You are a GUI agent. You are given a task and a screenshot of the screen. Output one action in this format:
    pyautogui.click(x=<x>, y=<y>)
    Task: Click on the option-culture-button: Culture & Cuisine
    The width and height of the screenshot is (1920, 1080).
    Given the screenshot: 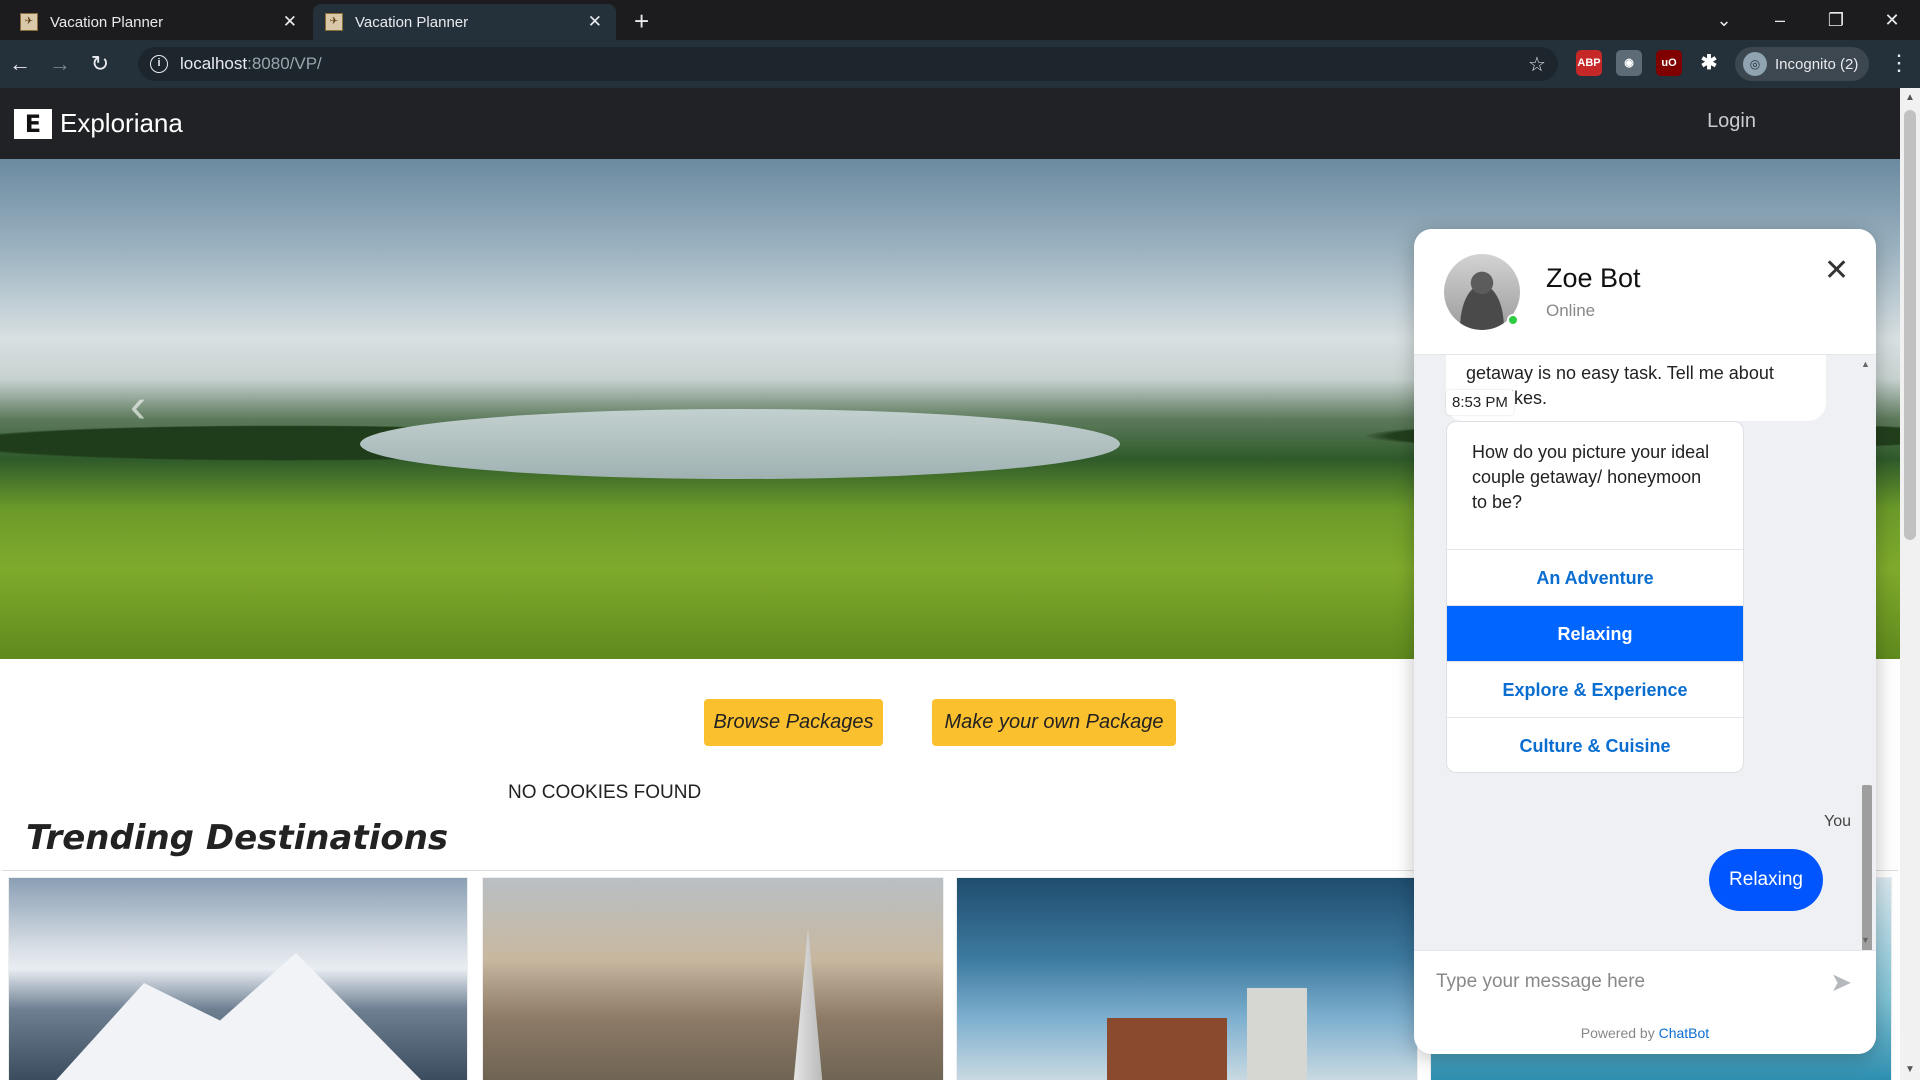 What is the action you would take?
    pyautogui.click(x=1595, y=745)
    